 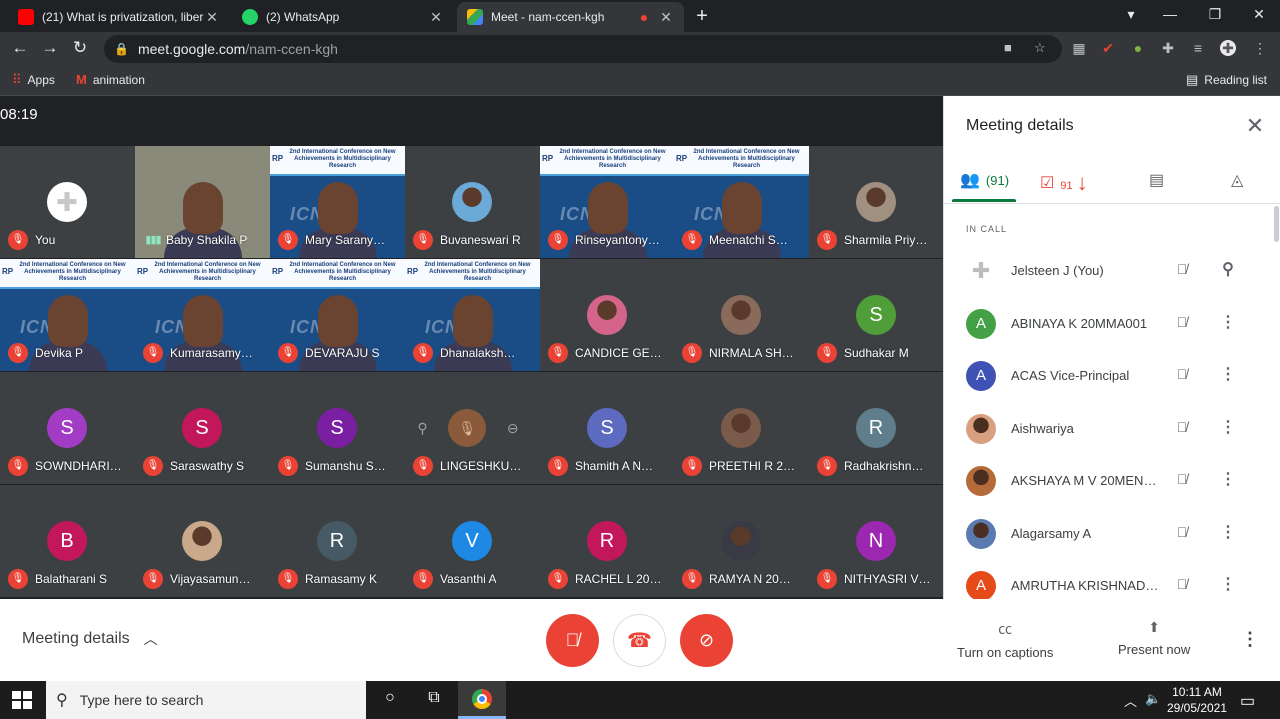 I want to click on people-list-item: Aishwariya 🎙̸ ⋮, so click(x=1112, y=430).